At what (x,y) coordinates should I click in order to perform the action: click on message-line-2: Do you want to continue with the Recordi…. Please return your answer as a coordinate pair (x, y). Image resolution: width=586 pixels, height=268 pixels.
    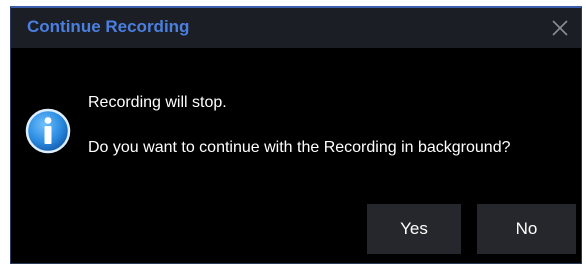
    Looking at the image, I should click on (299, 147).